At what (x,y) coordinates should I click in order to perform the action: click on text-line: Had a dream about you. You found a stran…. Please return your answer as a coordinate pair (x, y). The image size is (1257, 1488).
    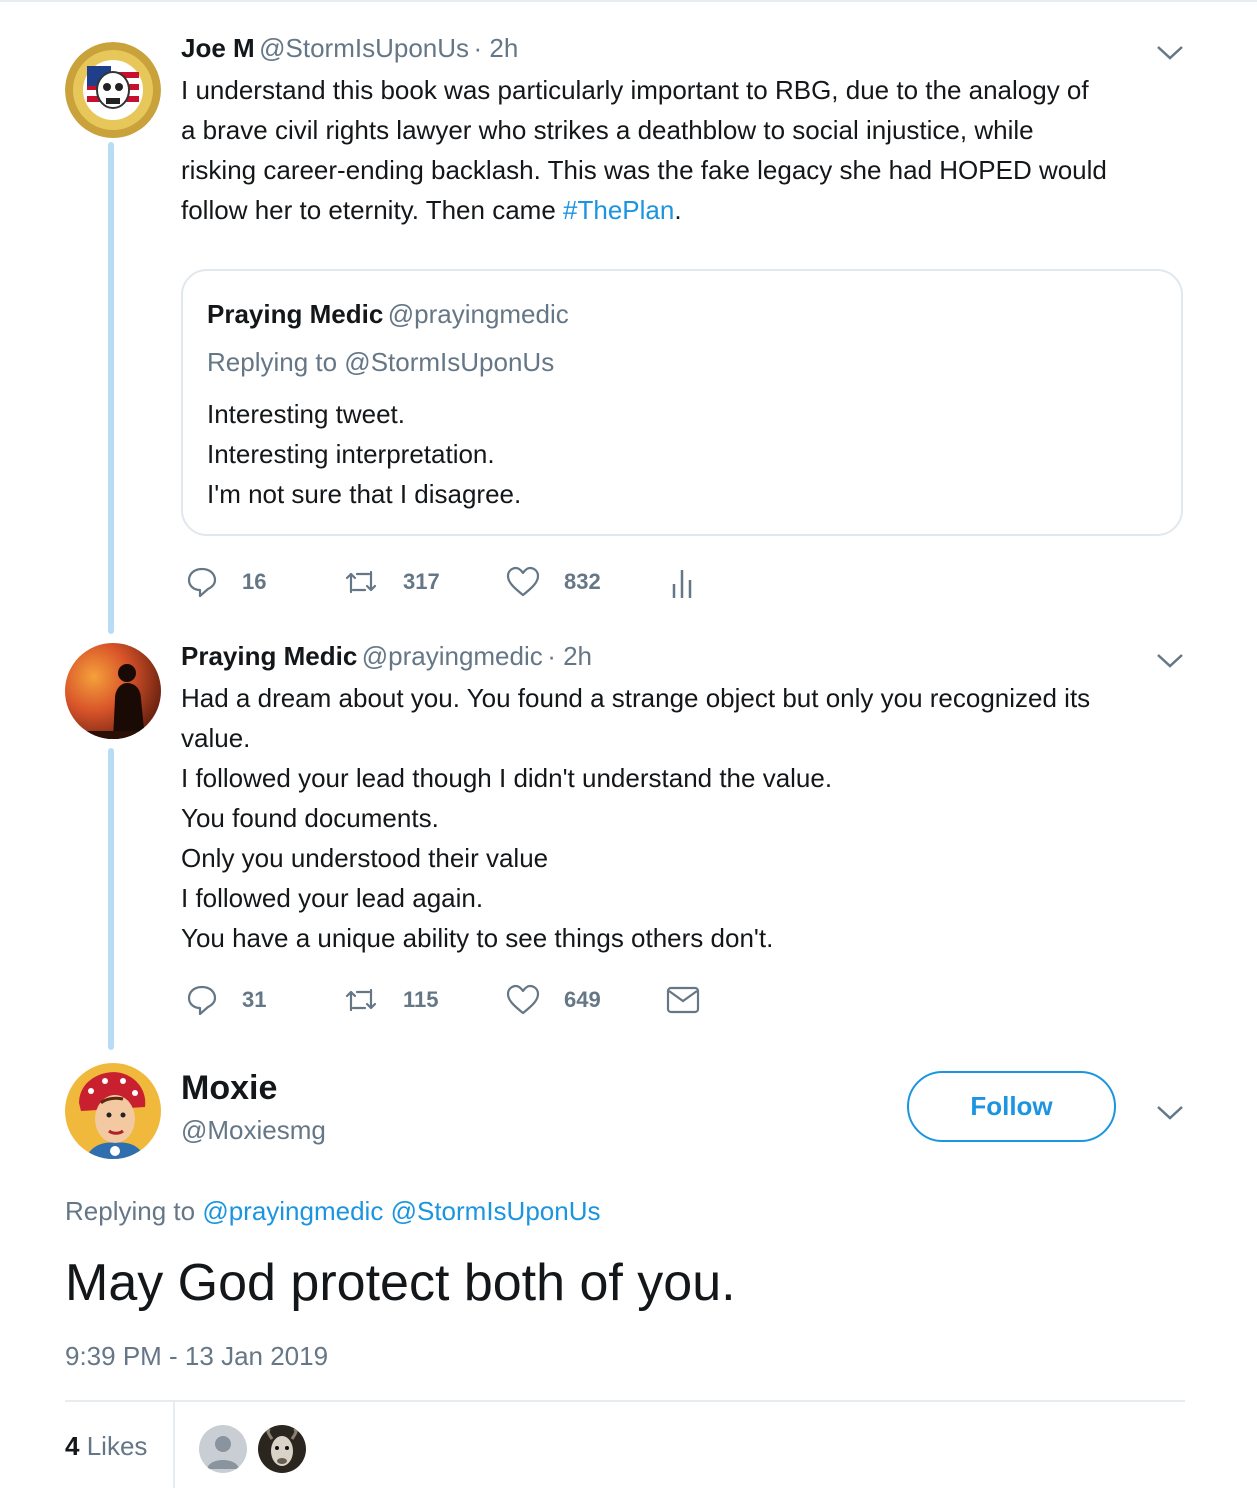
    Looking at the image, I should click on (636, 698).